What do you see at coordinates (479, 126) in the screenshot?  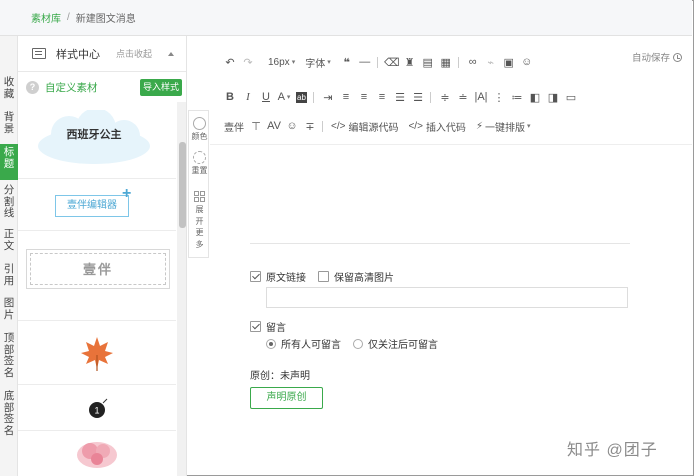 I see `lightning-icon: ⚡` at bounding box center [479, 126].